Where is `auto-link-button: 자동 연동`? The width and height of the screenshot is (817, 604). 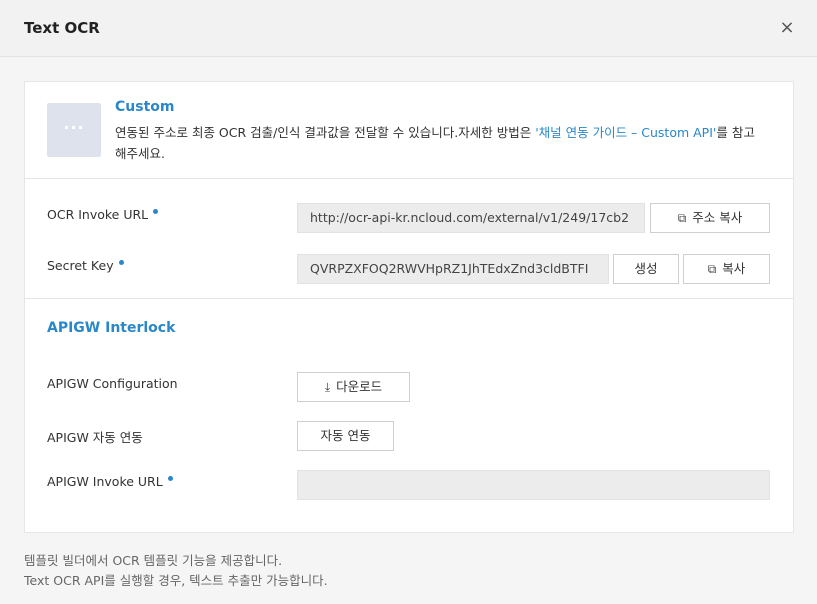 auto-link-button: 자동 연동 is located at coordinates (345, 436).